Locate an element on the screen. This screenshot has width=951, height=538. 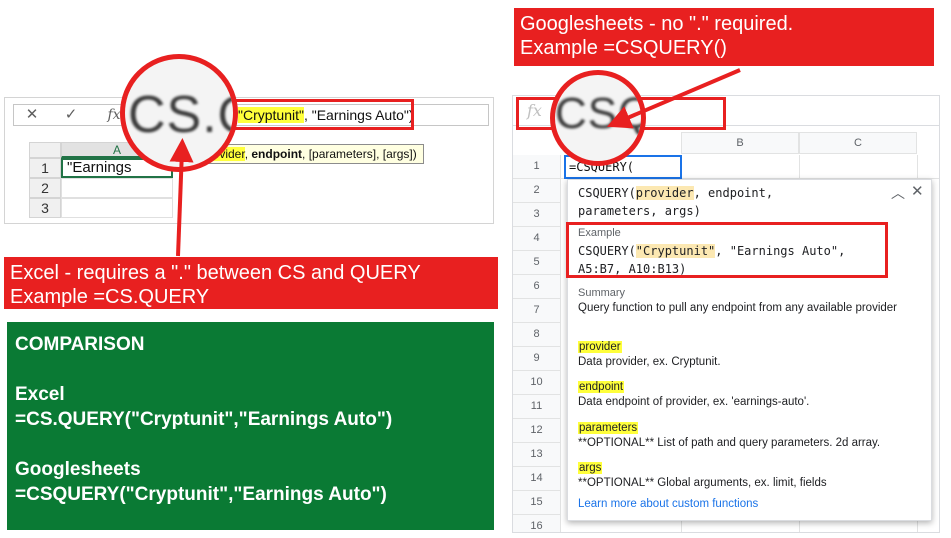
close-icon: ✕ is located at coordinates (917, 191).